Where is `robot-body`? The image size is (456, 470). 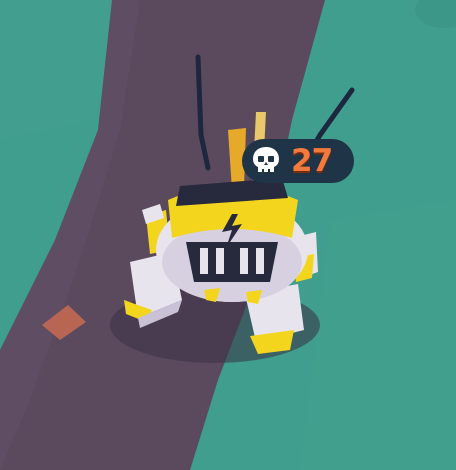 robot-body is located at coordinates (232, 241).